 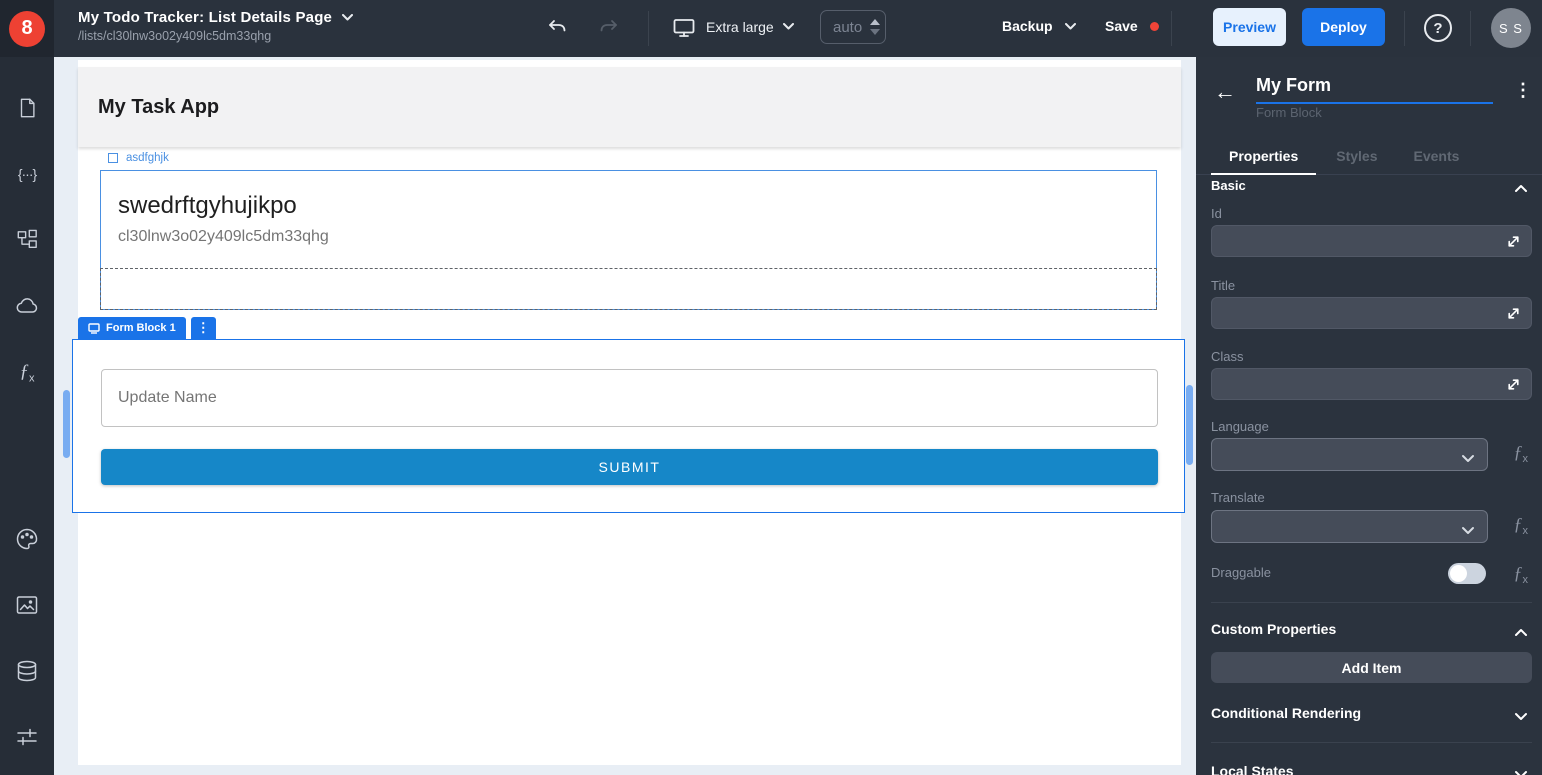 I want to click on backup-menu: Backup, so click(x=1039, y=26).